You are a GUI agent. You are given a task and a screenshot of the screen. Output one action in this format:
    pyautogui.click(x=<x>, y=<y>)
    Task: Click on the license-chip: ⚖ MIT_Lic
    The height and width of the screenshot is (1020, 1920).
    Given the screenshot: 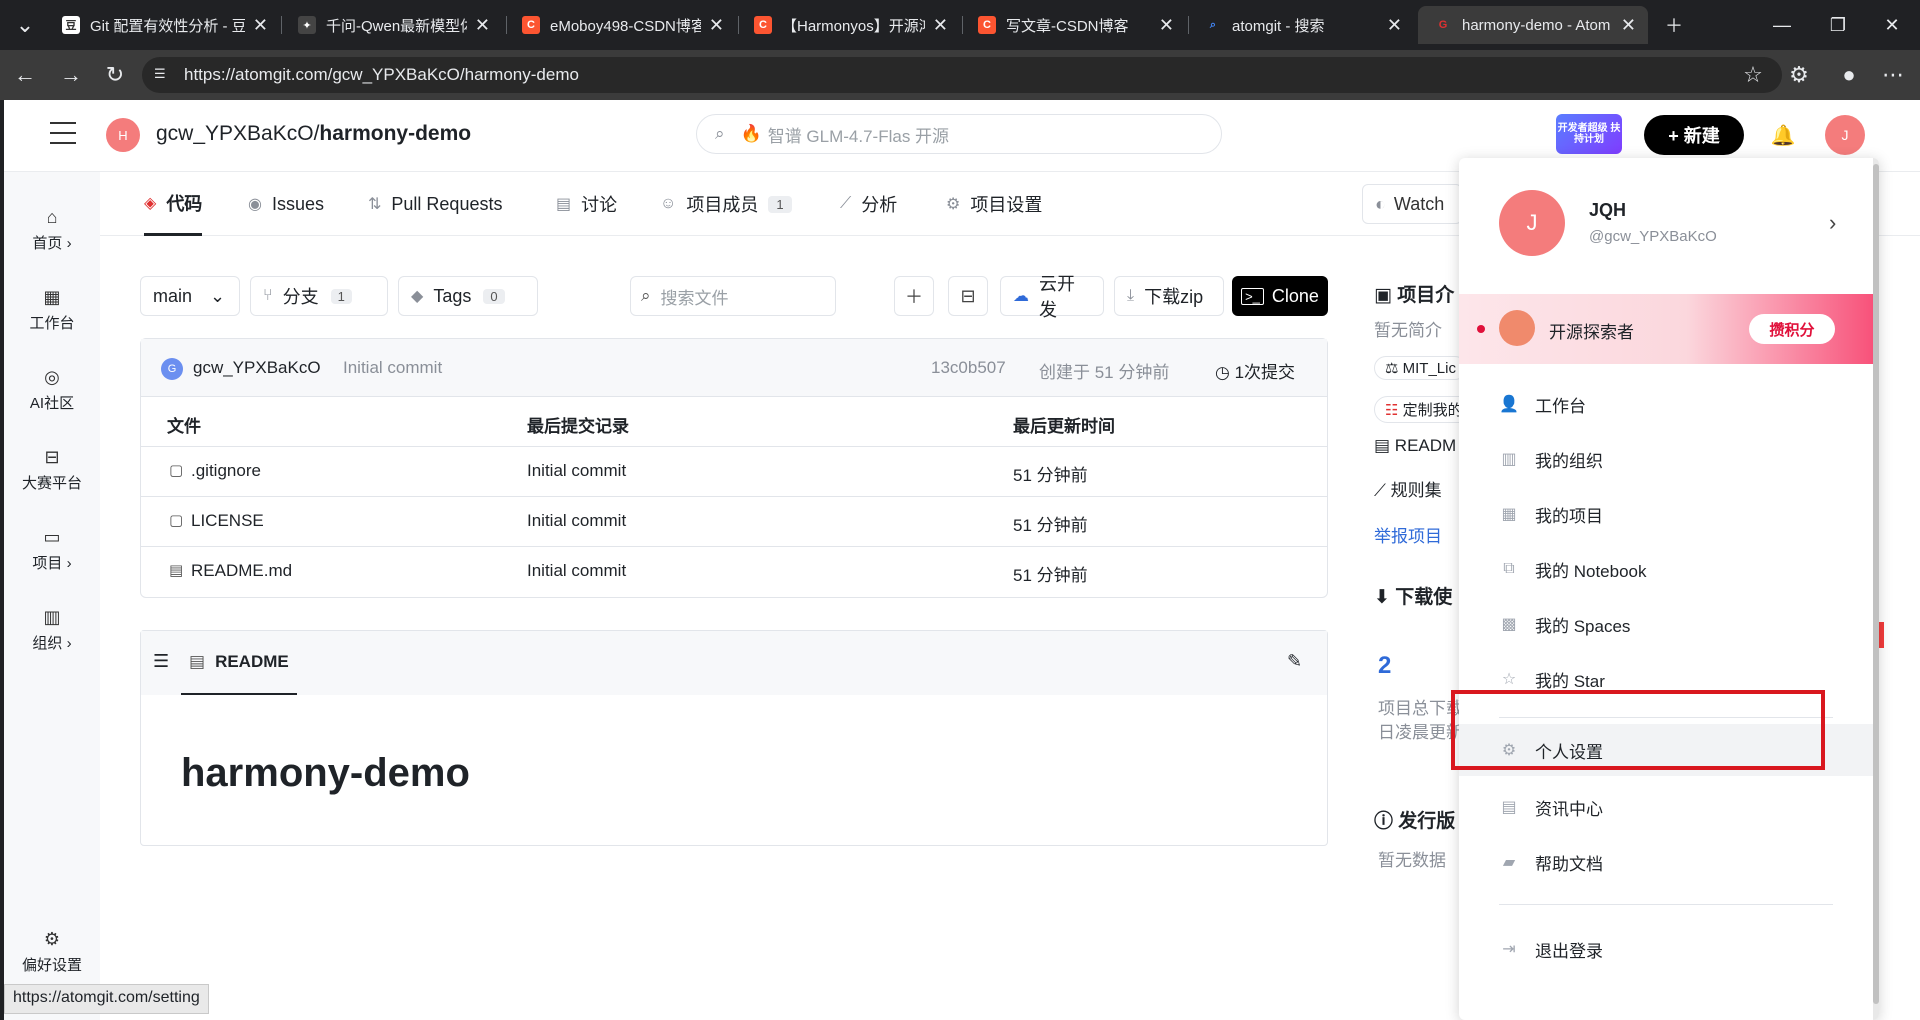 What is the action you would take?
    pyautogui.click(x=1420, y=368)
    